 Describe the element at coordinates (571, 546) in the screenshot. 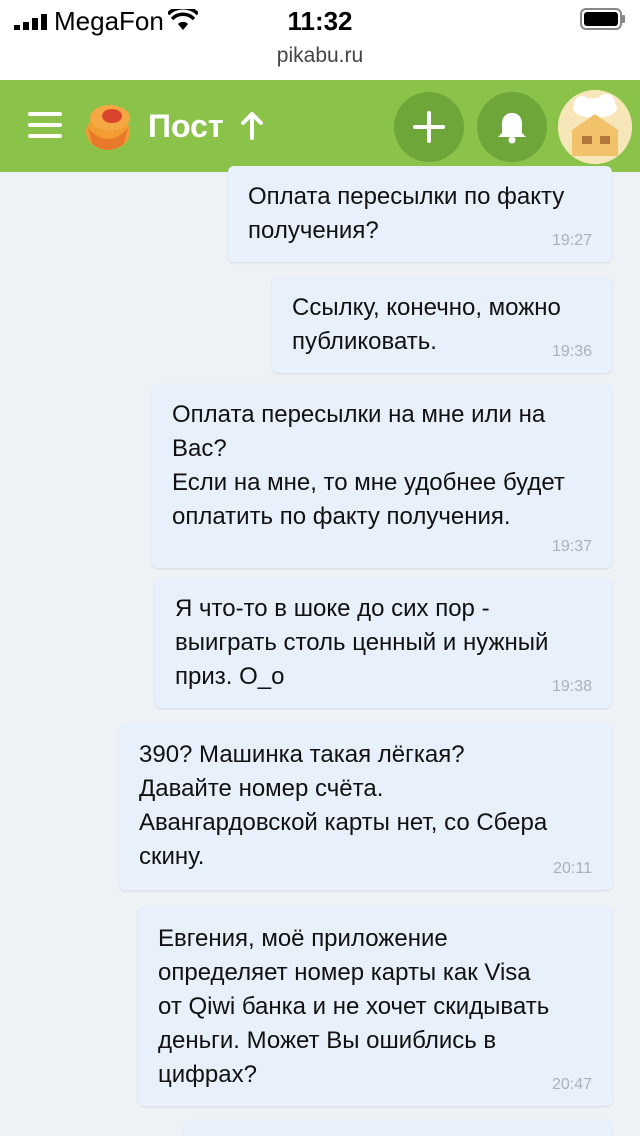

I see `message-time: 19:37` at that location.